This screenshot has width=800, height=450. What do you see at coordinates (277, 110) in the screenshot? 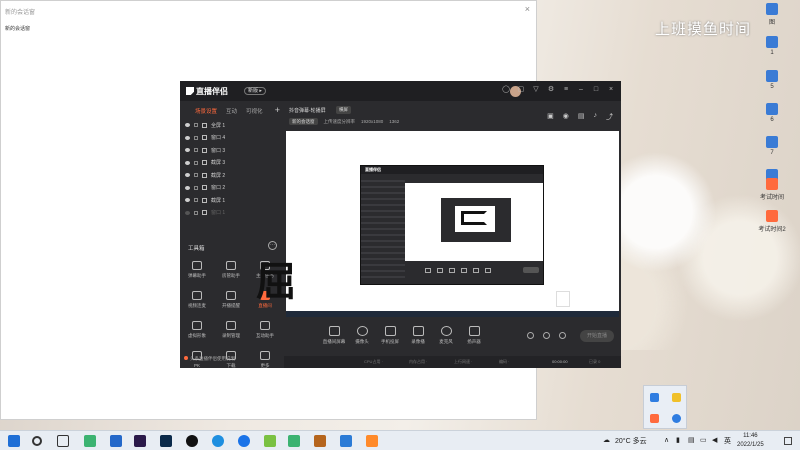
I see `add-source-button: +` at bounding box center [277, 110].